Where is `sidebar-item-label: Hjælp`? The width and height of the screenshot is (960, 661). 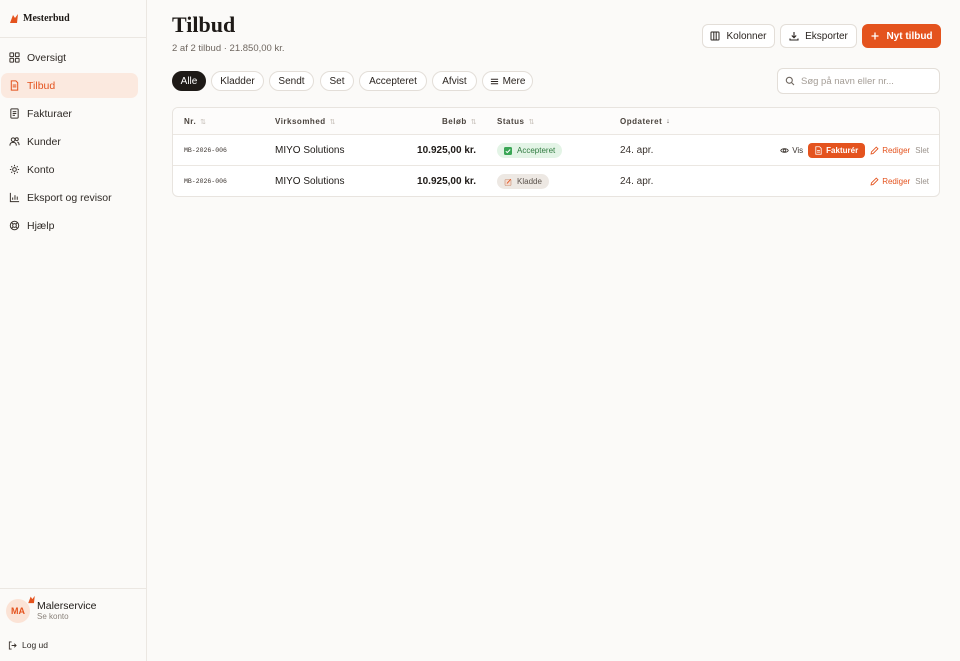
sidebar-item-label: Hjælp is located at coordinates (41, 225).